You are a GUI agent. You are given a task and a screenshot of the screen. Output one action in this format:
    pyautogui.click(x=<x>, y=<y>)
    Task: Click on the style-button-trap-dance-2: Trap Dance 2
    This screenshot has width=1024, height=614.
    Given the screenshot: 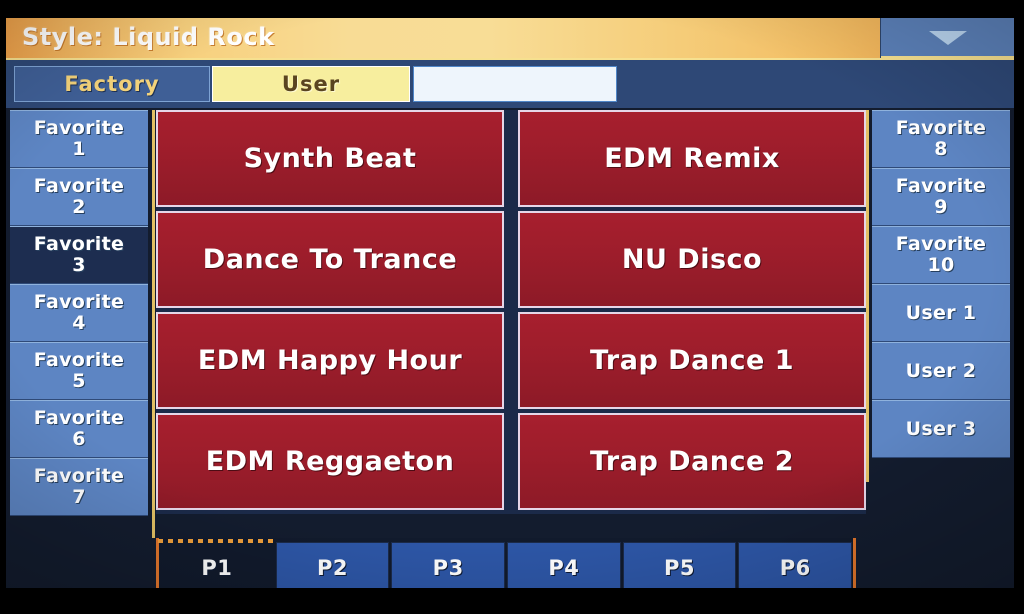 What is the action you would take?
    pyautogui.click(x=692, y=461)
    